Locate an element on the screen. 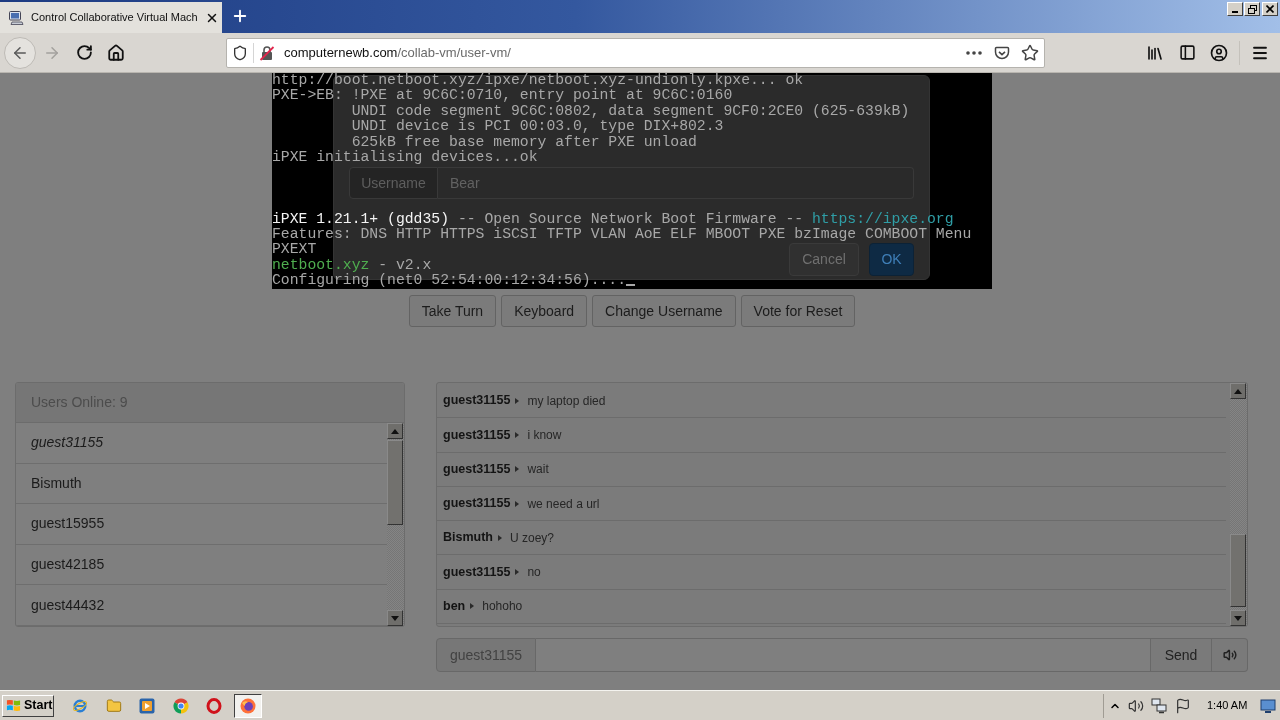 Image resolution: width=1280 pixels, height=720 pixels. terminal-line: UNDI device is PCI 00:03.0, type DIX+802.3 is located at coordinates (537, 127).